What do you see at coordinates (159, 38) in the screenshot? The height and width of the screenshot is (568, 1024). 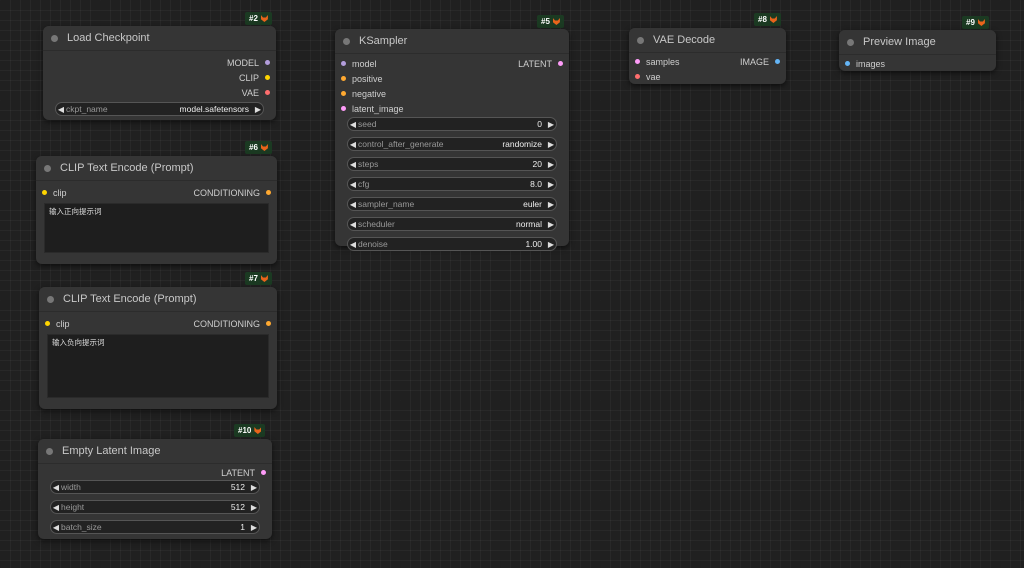 I see `node-title: Load Checkpoint` at bounding box center [159, 38].